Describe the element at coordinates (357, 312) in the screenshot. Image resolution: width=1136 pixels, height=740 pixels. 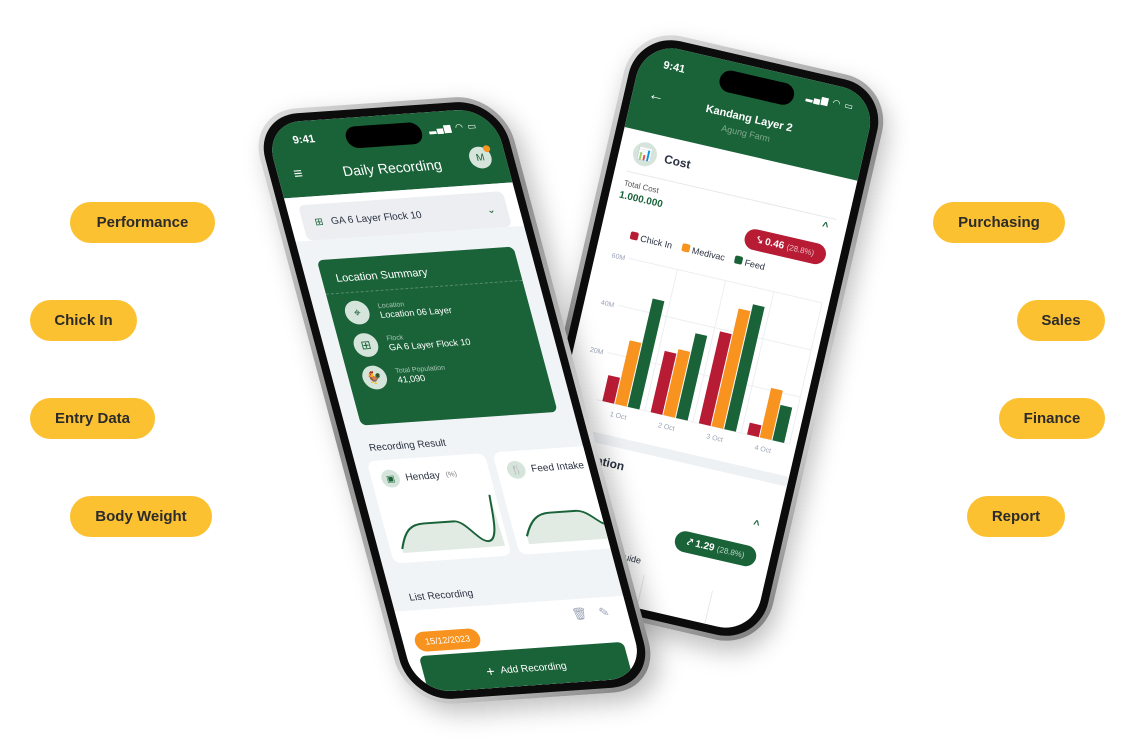
I see `location-pin-icon: ⌖` at that location.